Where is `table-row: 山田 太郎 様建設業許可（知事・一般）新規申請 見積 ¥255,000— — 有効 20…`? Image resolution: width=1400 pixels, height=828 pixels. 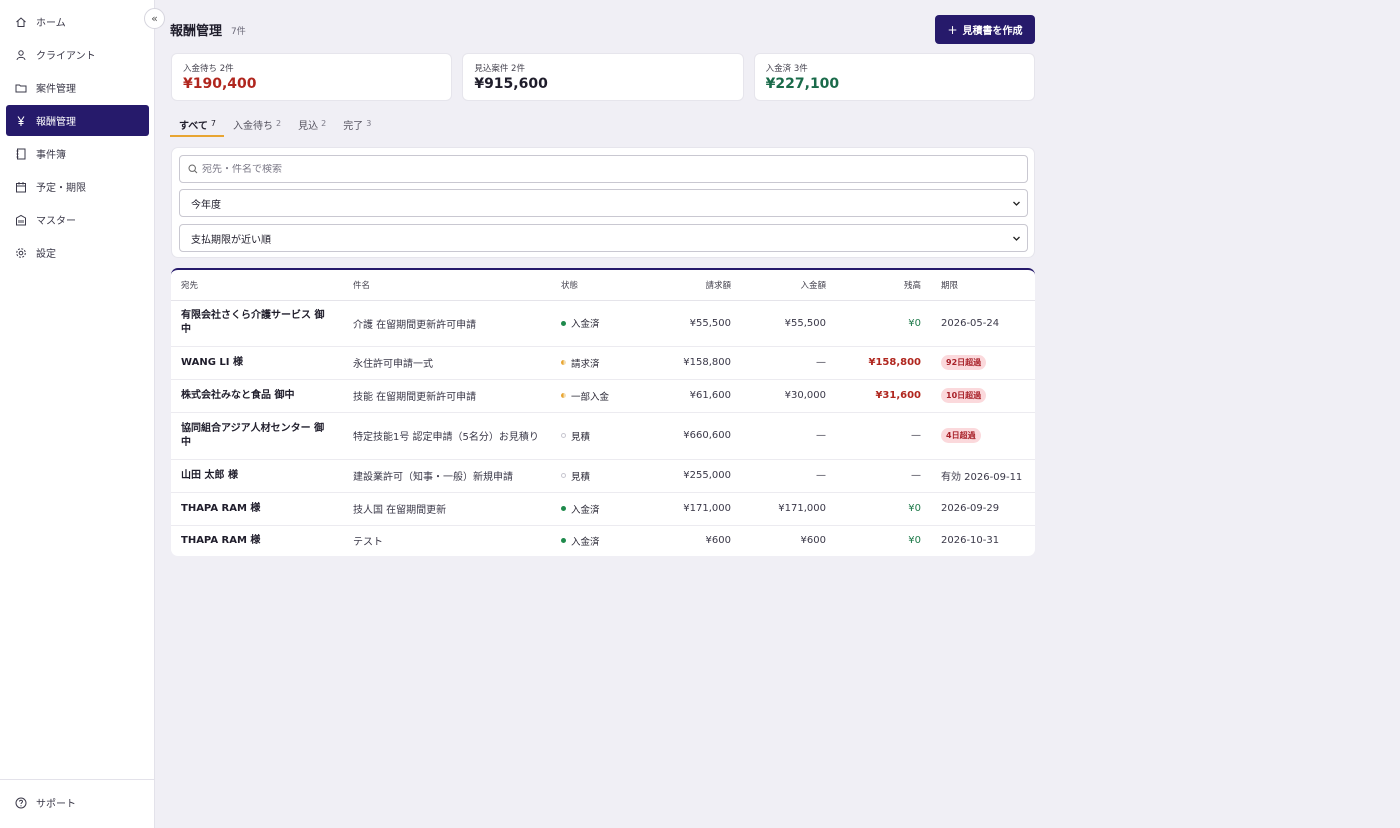
table-row: 山田 太郎 様建設業許可（知事・一般）新規申請 見積 ¥255,000— — 有効 20… is located at coordinates (603, 476).